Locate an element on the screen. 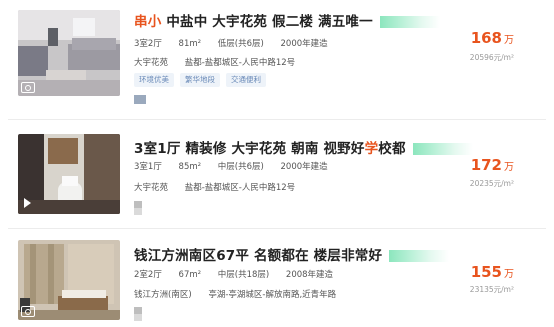 The image size is (554, 327). unit-price: 23135元/m² is located at coordinates (491, 289).